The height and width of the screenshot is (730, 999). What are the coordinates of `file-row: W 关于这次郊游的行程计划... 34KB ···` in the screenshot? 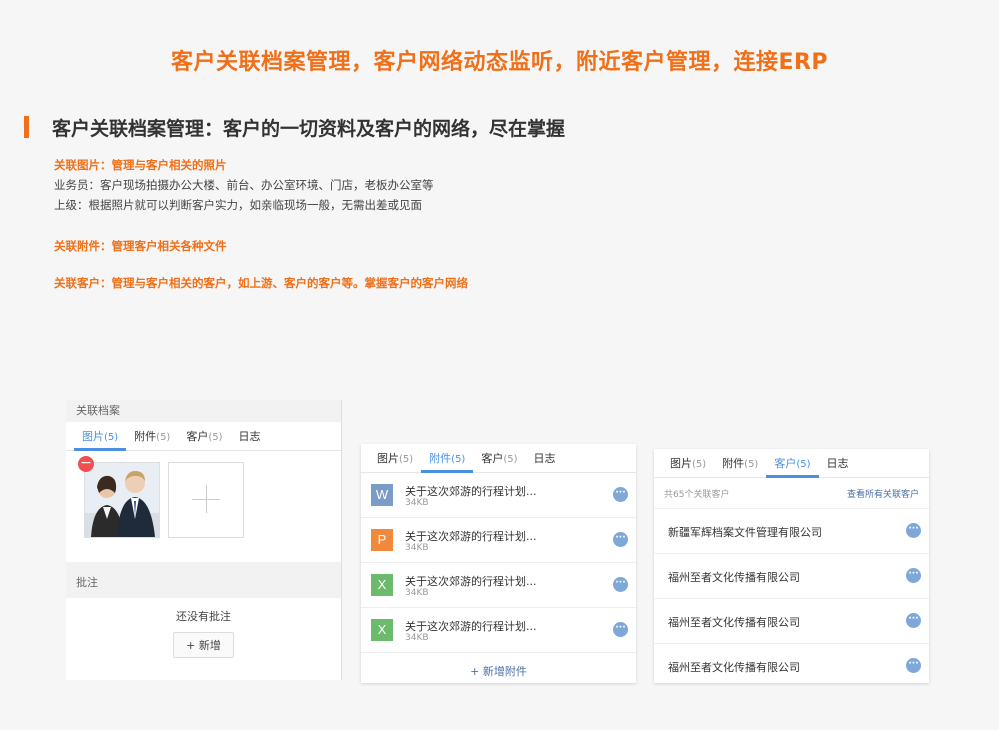 It's located at (498, 495).